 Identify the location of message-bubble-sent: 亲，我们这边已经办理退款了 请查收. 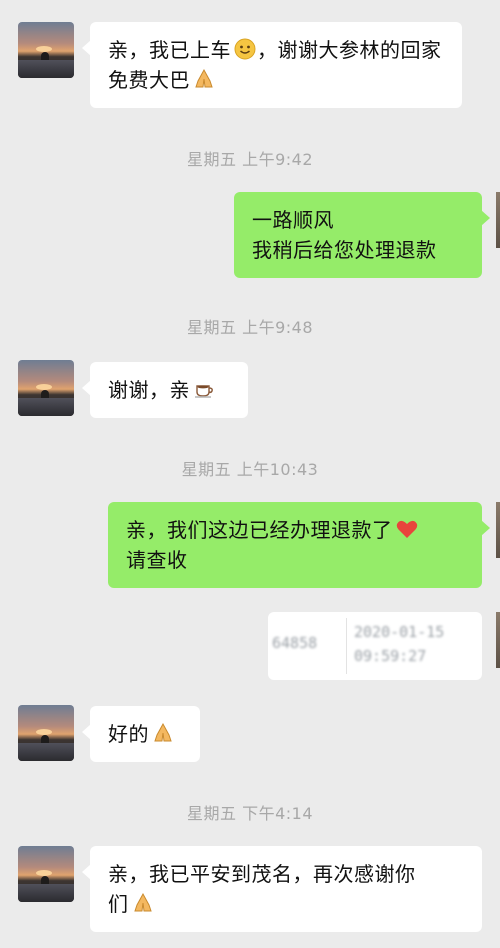
(299, 545).